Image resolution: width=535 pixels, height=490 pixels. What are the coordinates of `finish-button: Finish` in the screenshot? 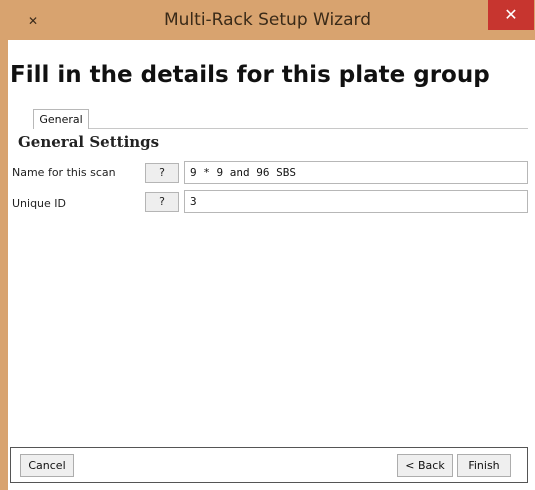 It's located at (484, 465).